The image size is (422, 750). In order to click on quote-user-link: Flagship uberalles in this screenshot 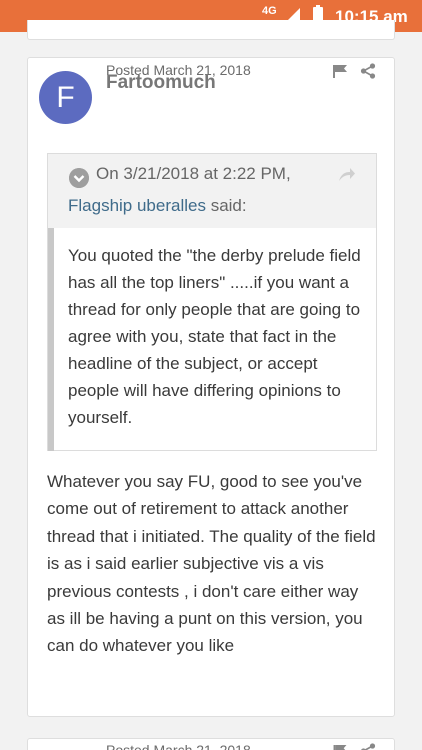, I will do `click(137, 205)`.